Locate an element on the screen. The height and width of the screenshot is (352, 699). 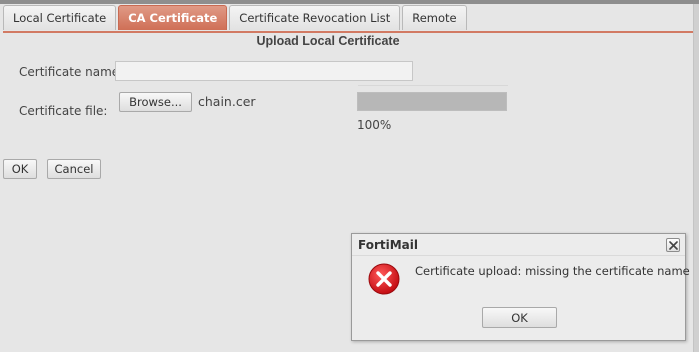
error-icon is located at coordinates (384, 279).